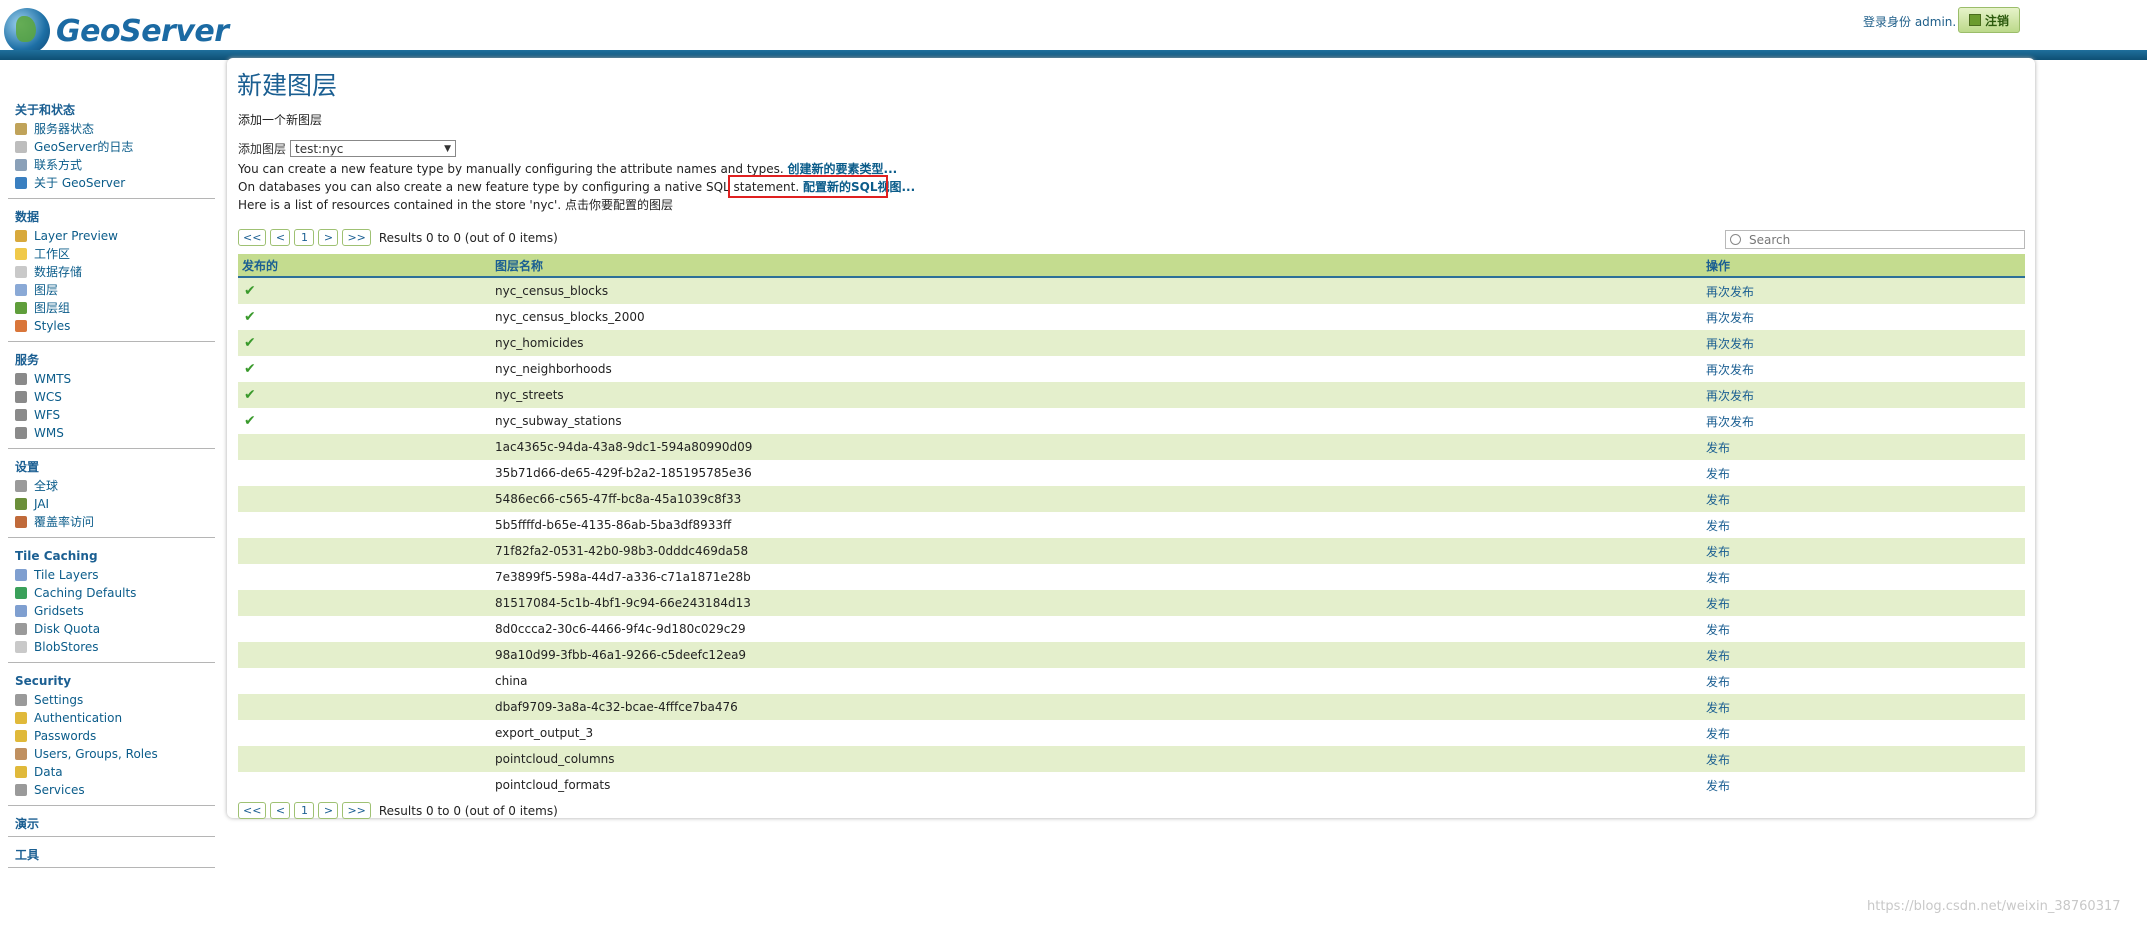 The image size is (2147, 927). Describe the element at coordinates (115, 790) in the screenshot. I see `sidebar-item: Services` at that location.